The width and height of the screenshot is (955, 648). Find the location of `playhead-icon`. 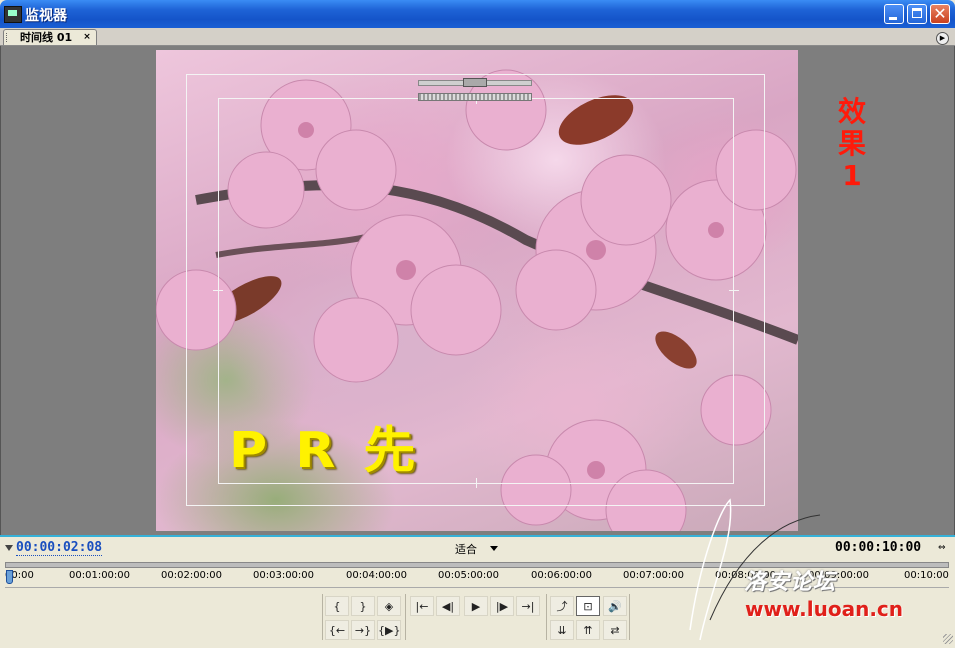

playhead-icon is located at coordinates (9, 577).